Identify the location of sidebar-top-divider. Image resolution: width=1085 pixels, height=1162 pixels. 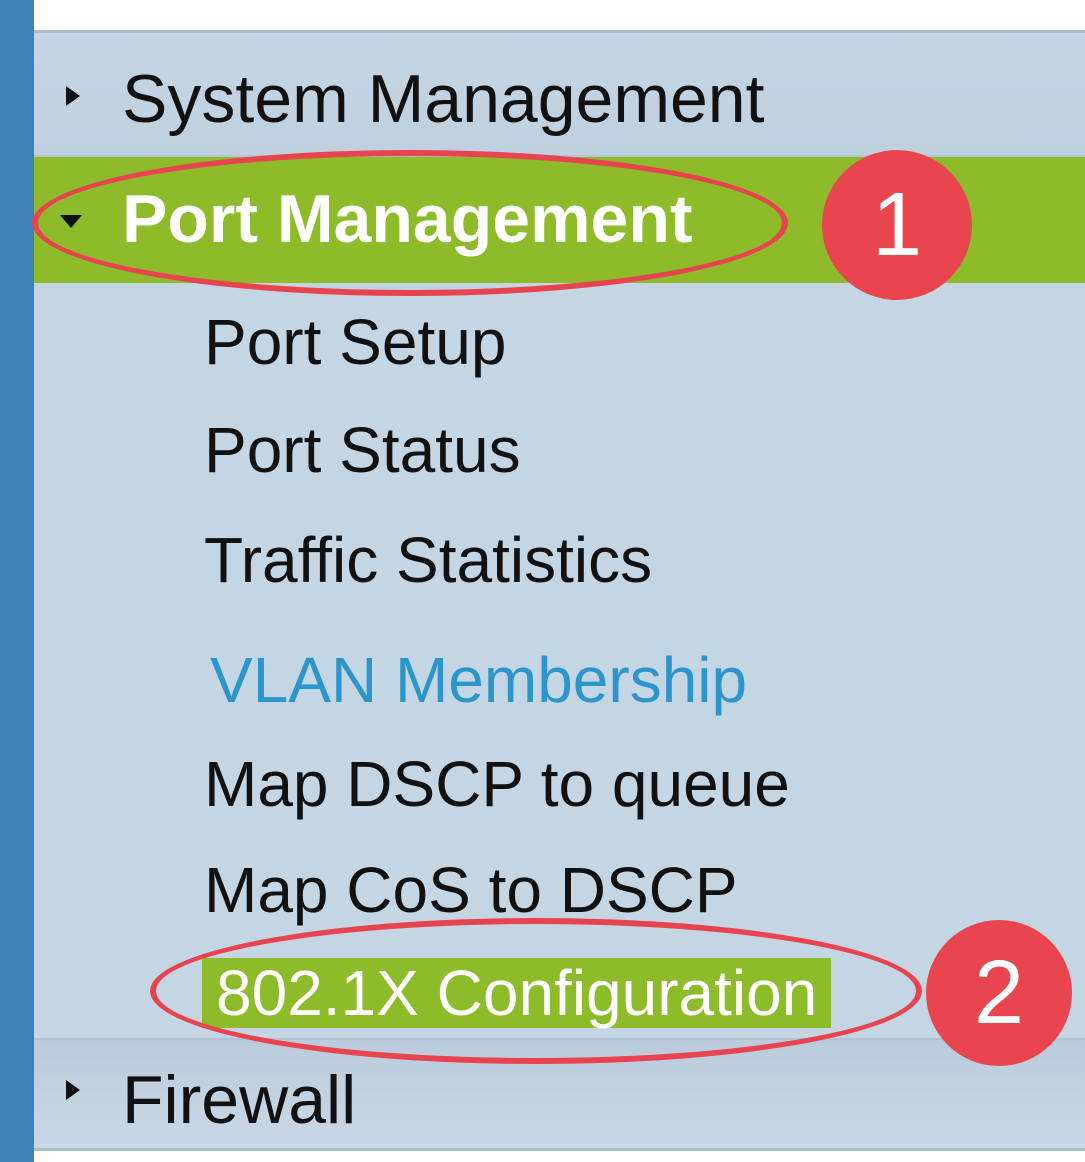
(559, 16).